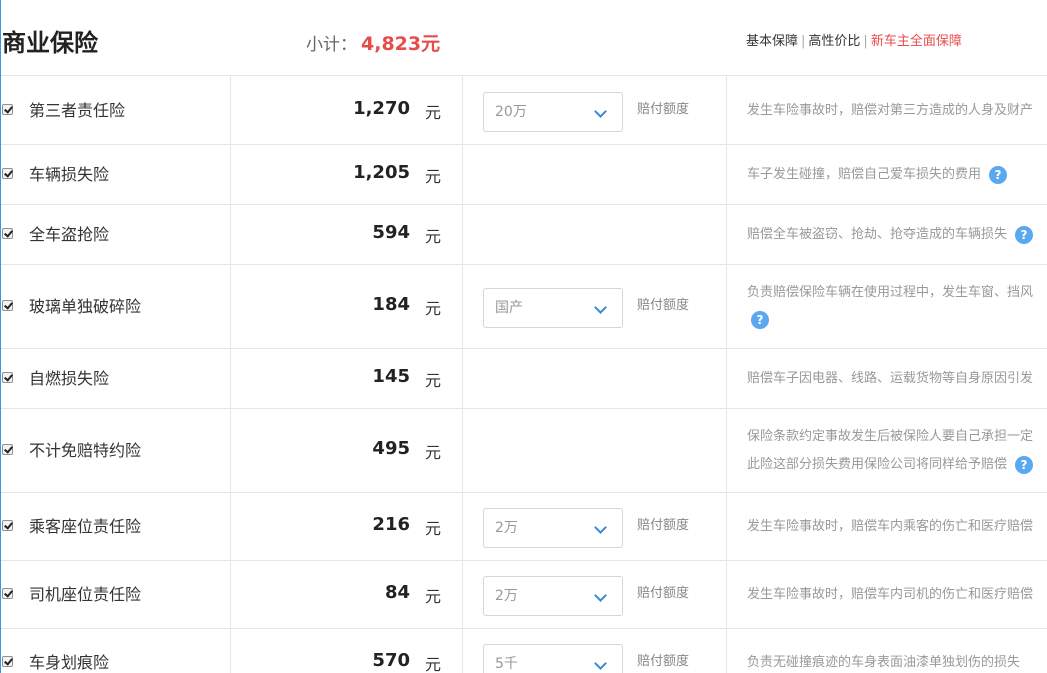  What do you see at coordinates (69, 378) in the screenshot?
I see `insurance-name: 自燃损失险` at bounding box center [69, 378].